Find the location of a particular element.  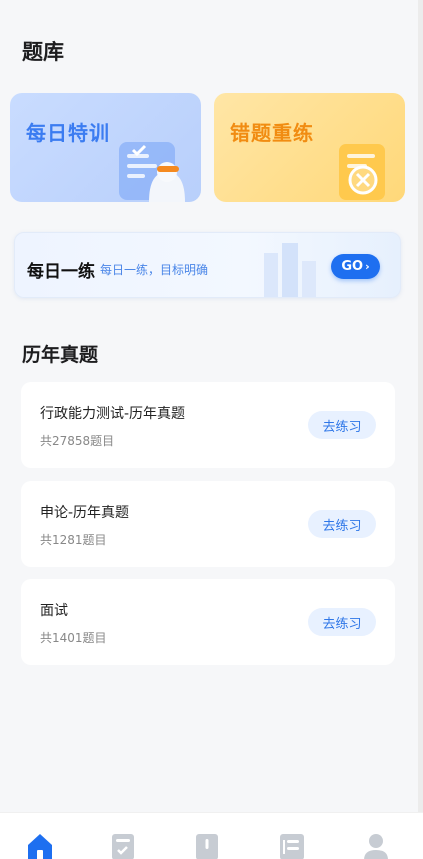

daily-practice-banner: 每日一练 每日一练，目标明确 GO › is located at coordinates (207, 265).